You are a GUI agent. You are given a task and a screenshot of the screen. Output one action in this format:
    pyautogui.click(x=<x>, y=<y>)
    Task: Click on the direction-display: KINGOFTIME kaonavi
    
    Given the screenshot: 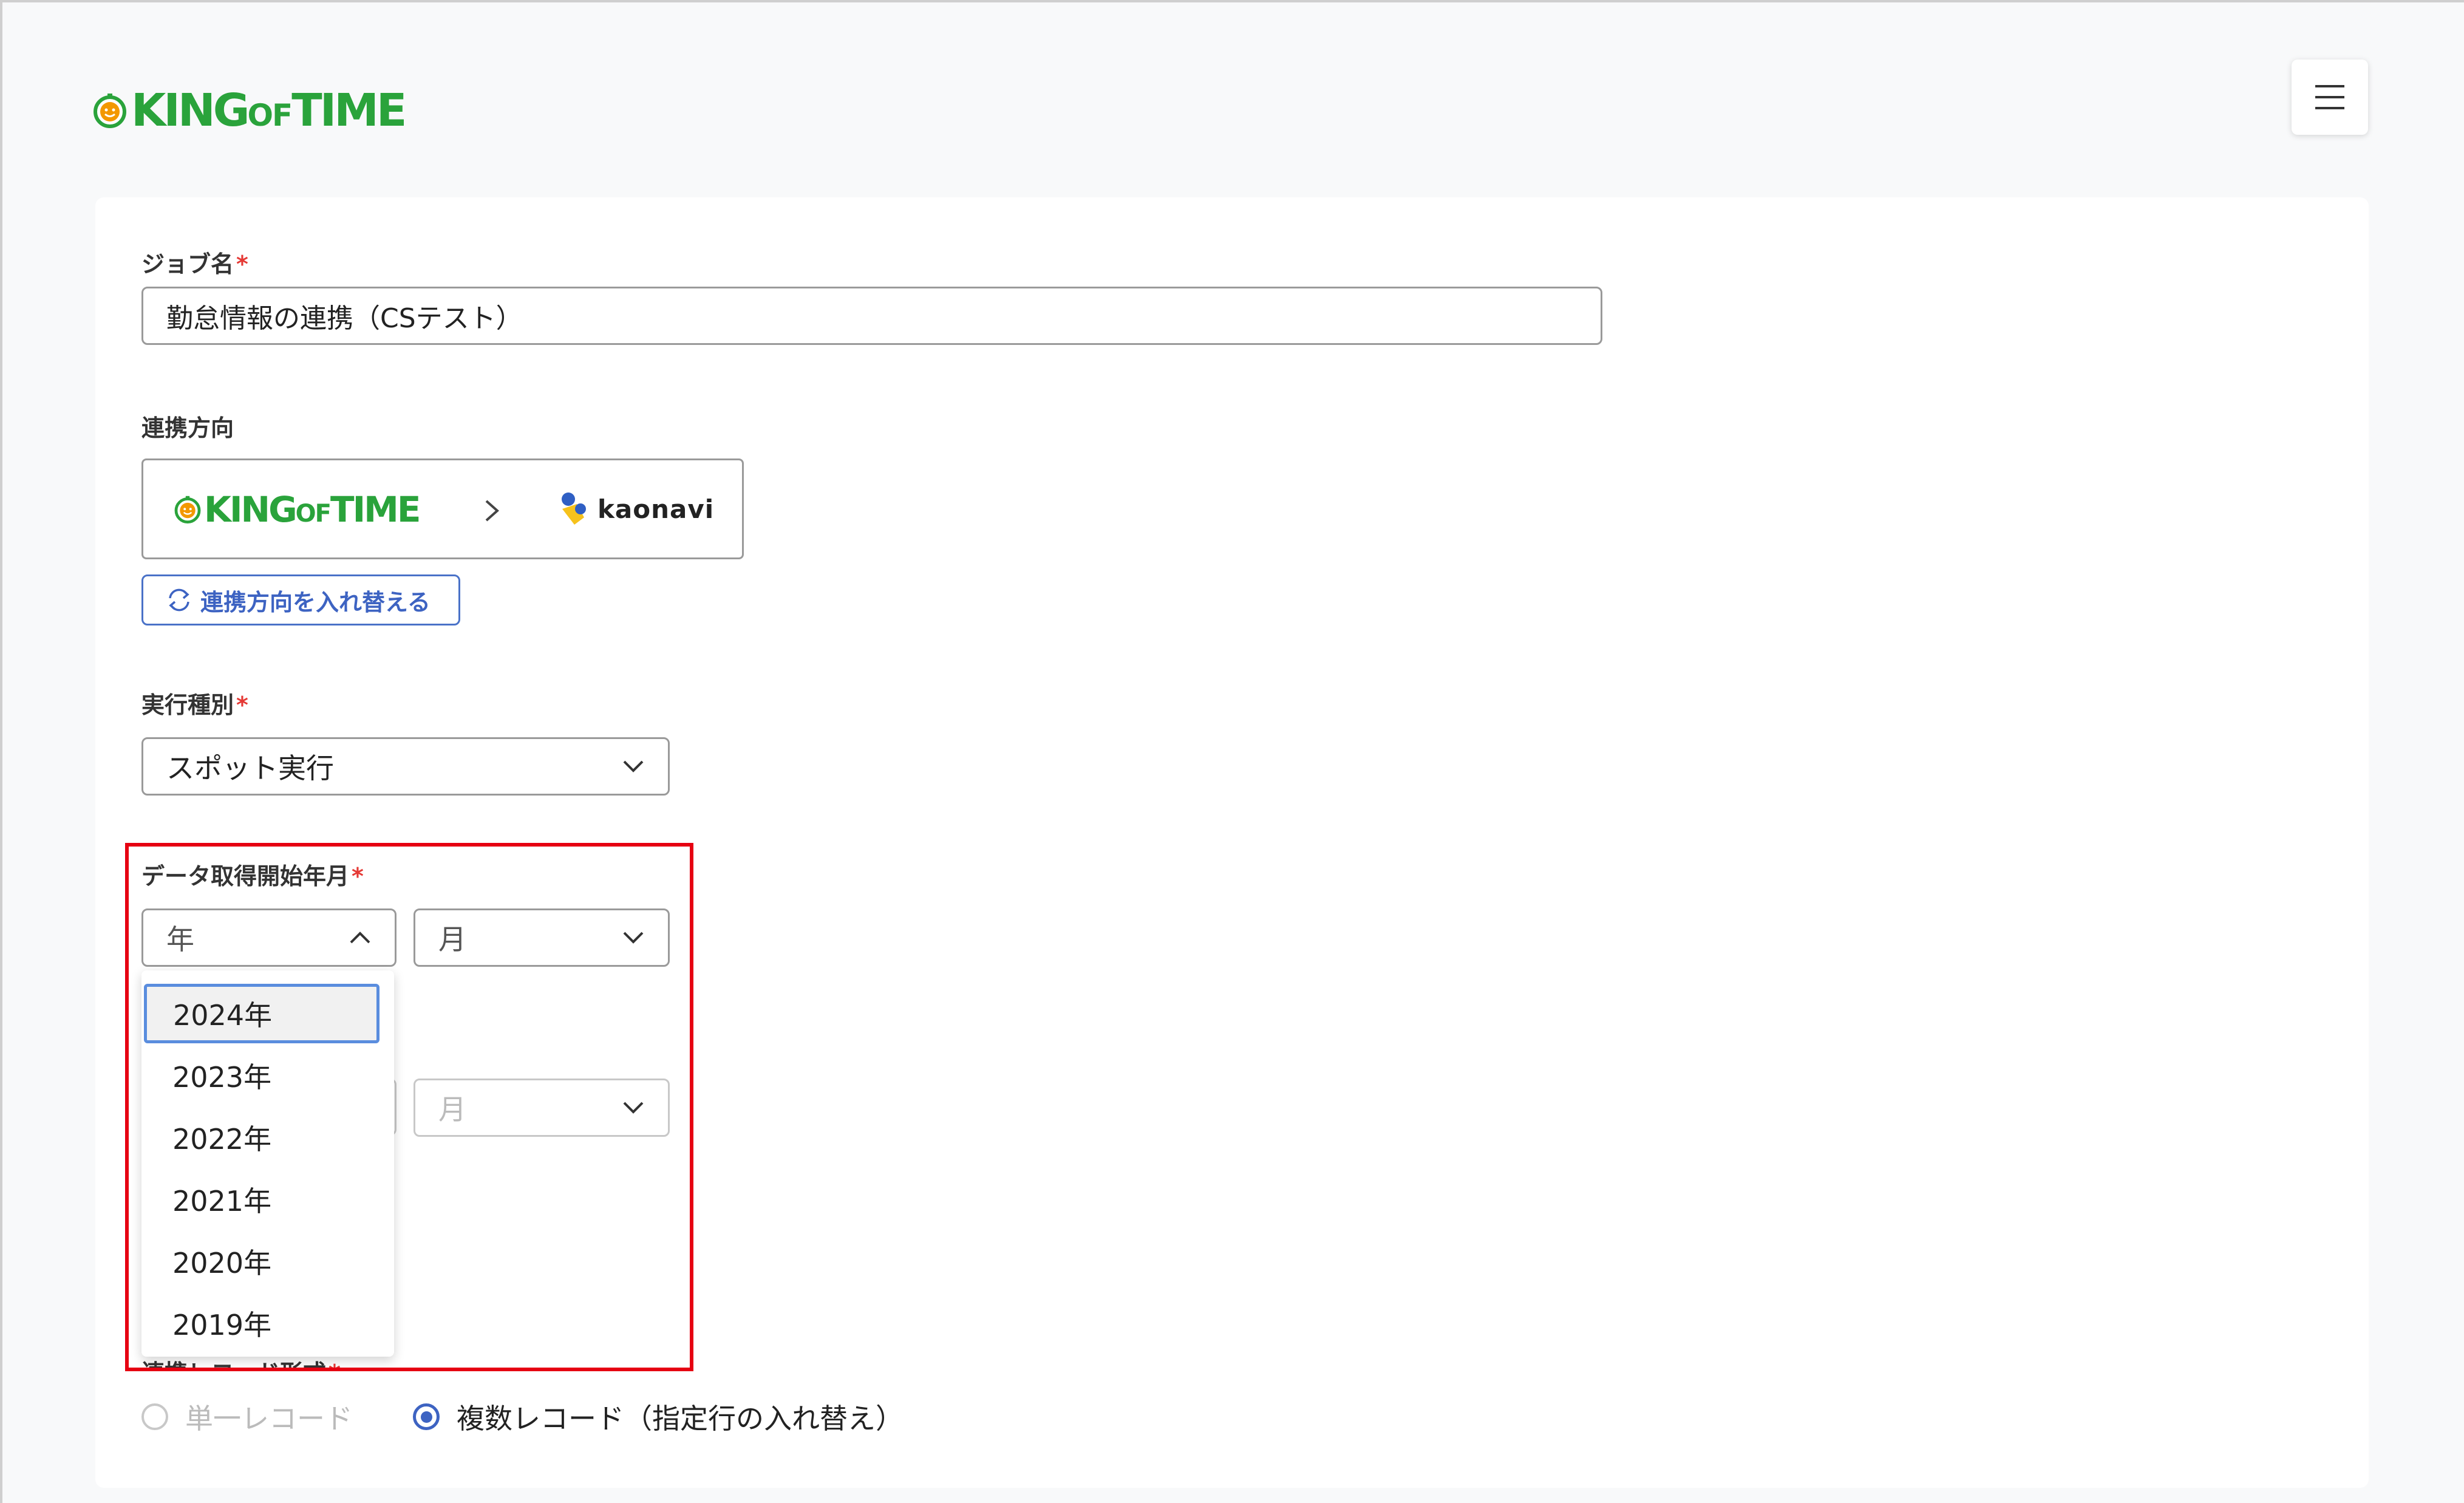 What is the action you would take?
    pyautogui.click(x=442, y=508)
    